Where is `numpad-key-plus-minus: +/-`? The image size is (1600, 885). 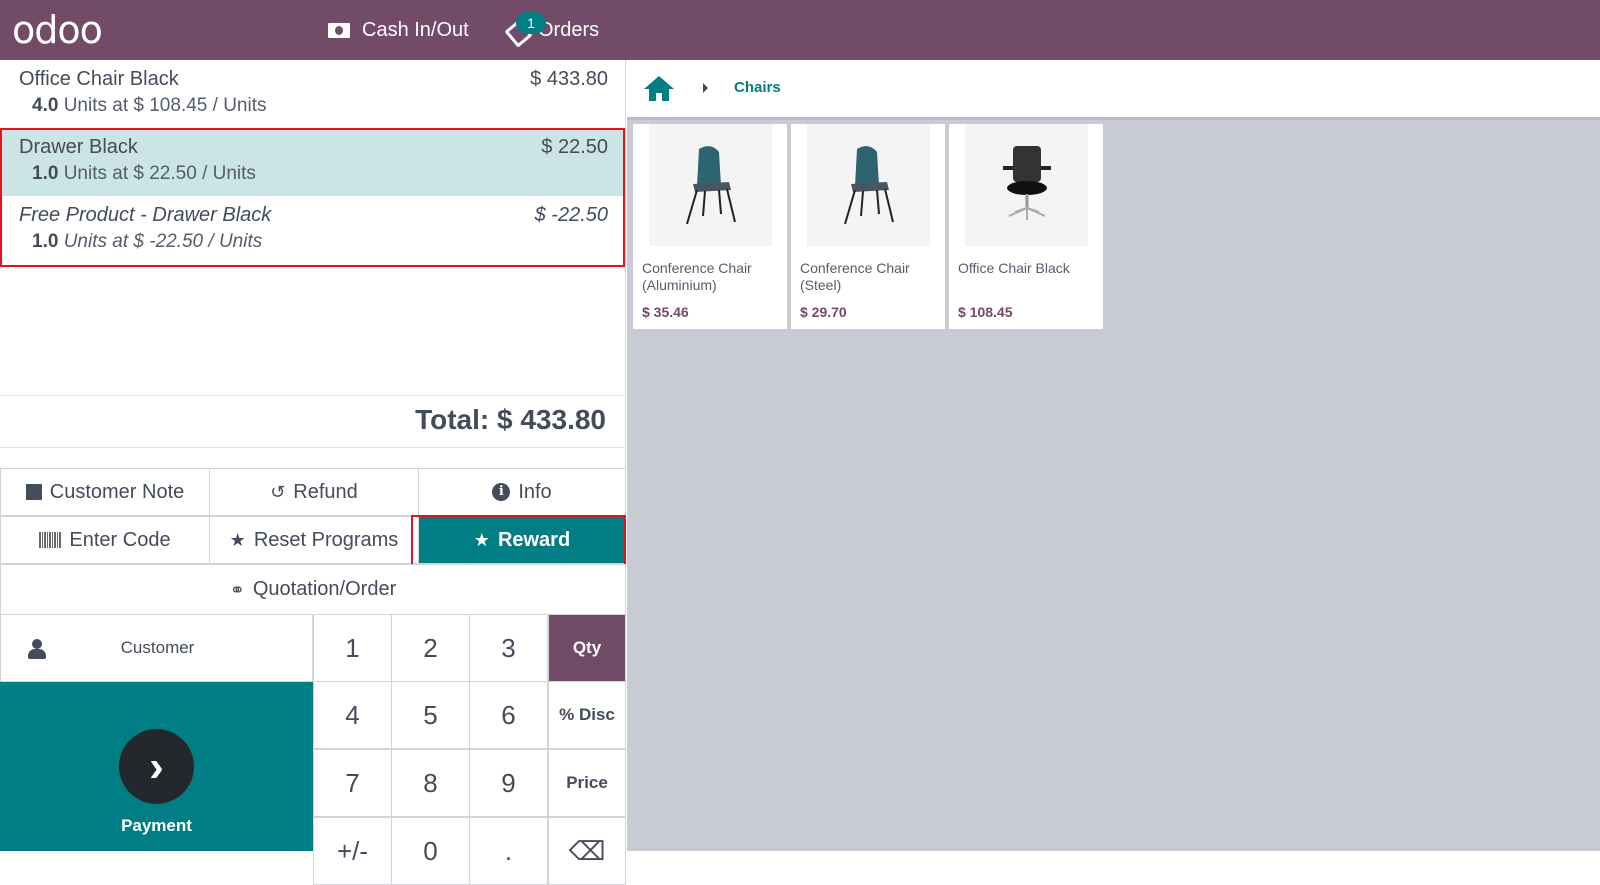 numpad-key-plus-minus: +/- is located at coordinates (352, 851).